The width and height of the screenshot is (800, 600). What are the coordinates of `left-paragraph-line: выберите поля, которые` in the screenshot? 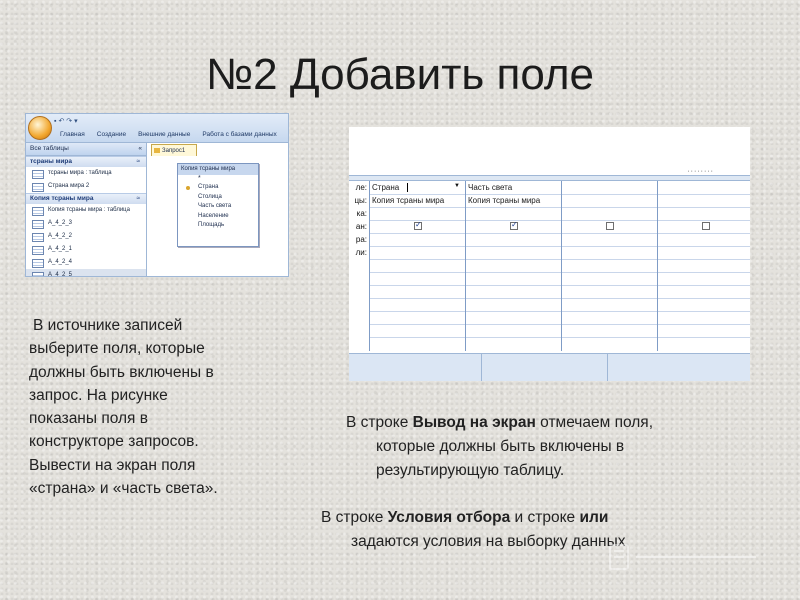 It's located at (117, 349).